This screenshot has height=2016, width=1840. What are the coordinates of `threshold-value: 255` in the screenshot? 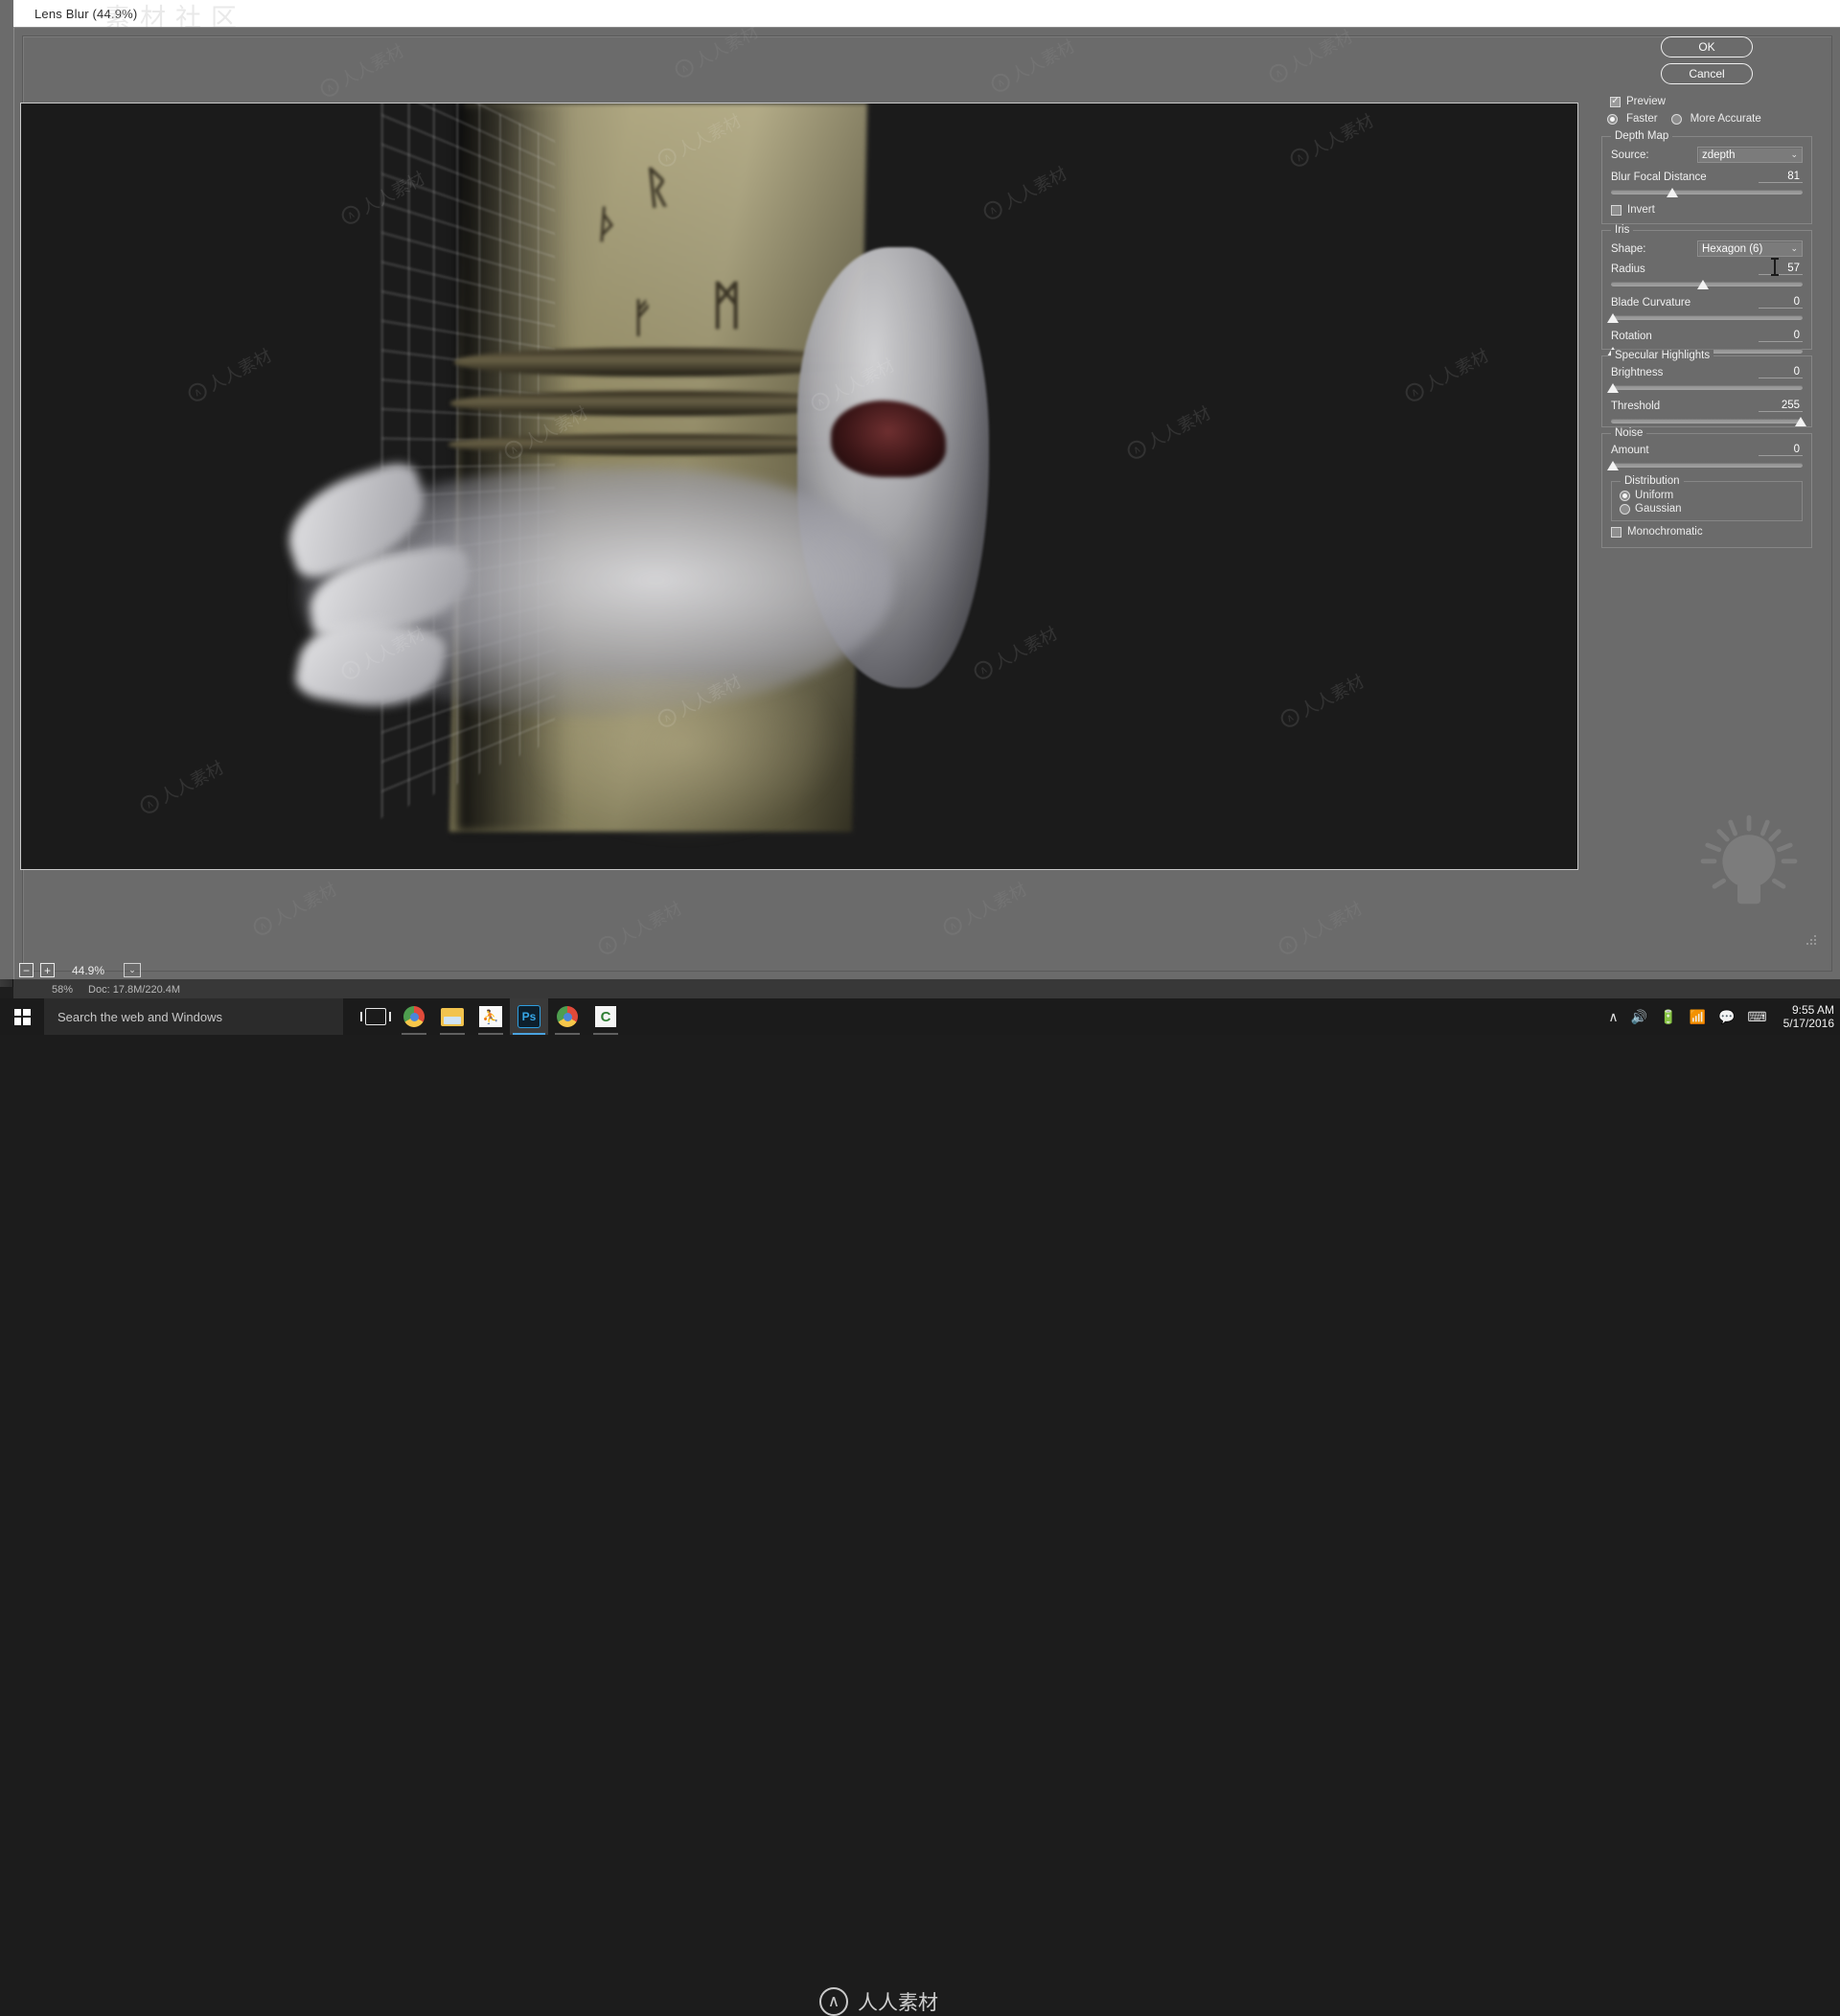 It's located at (1781, 406).